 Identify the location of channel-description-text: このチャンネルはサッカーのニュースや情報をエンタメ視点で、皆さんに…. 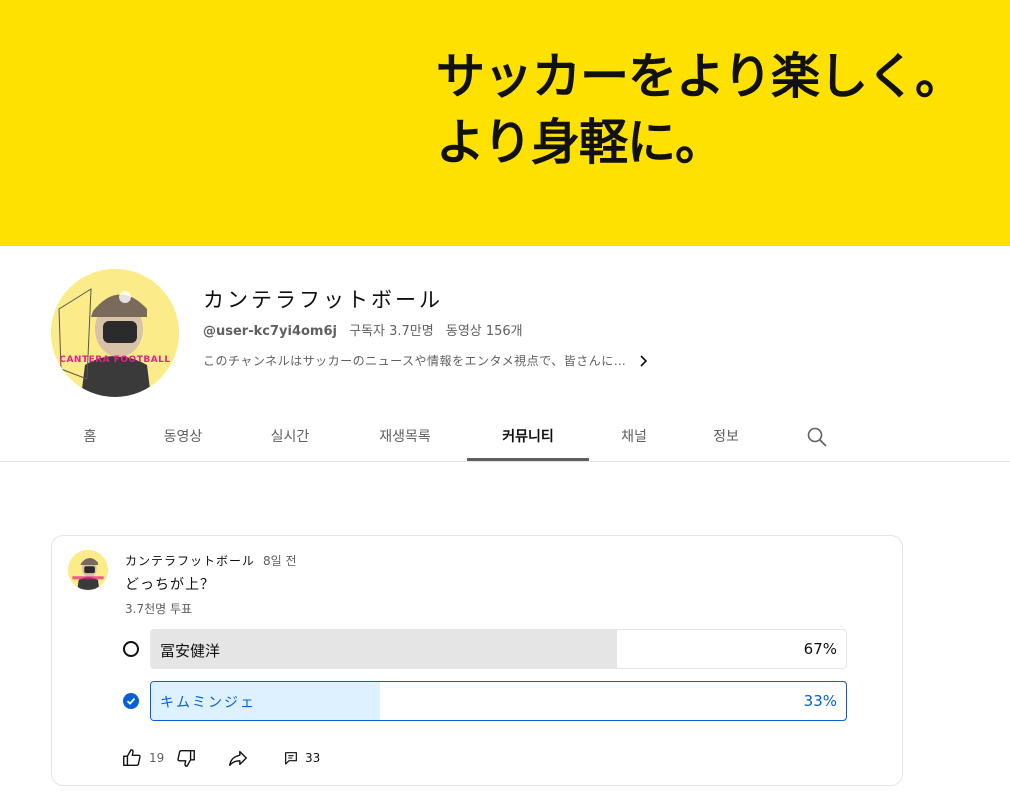
(415, 361).